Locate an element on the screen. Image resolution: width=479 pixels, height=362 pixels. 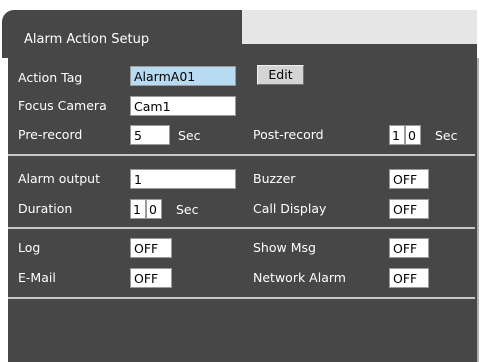
action-tag-label: Action Tag is located at coordinates (50, 77).